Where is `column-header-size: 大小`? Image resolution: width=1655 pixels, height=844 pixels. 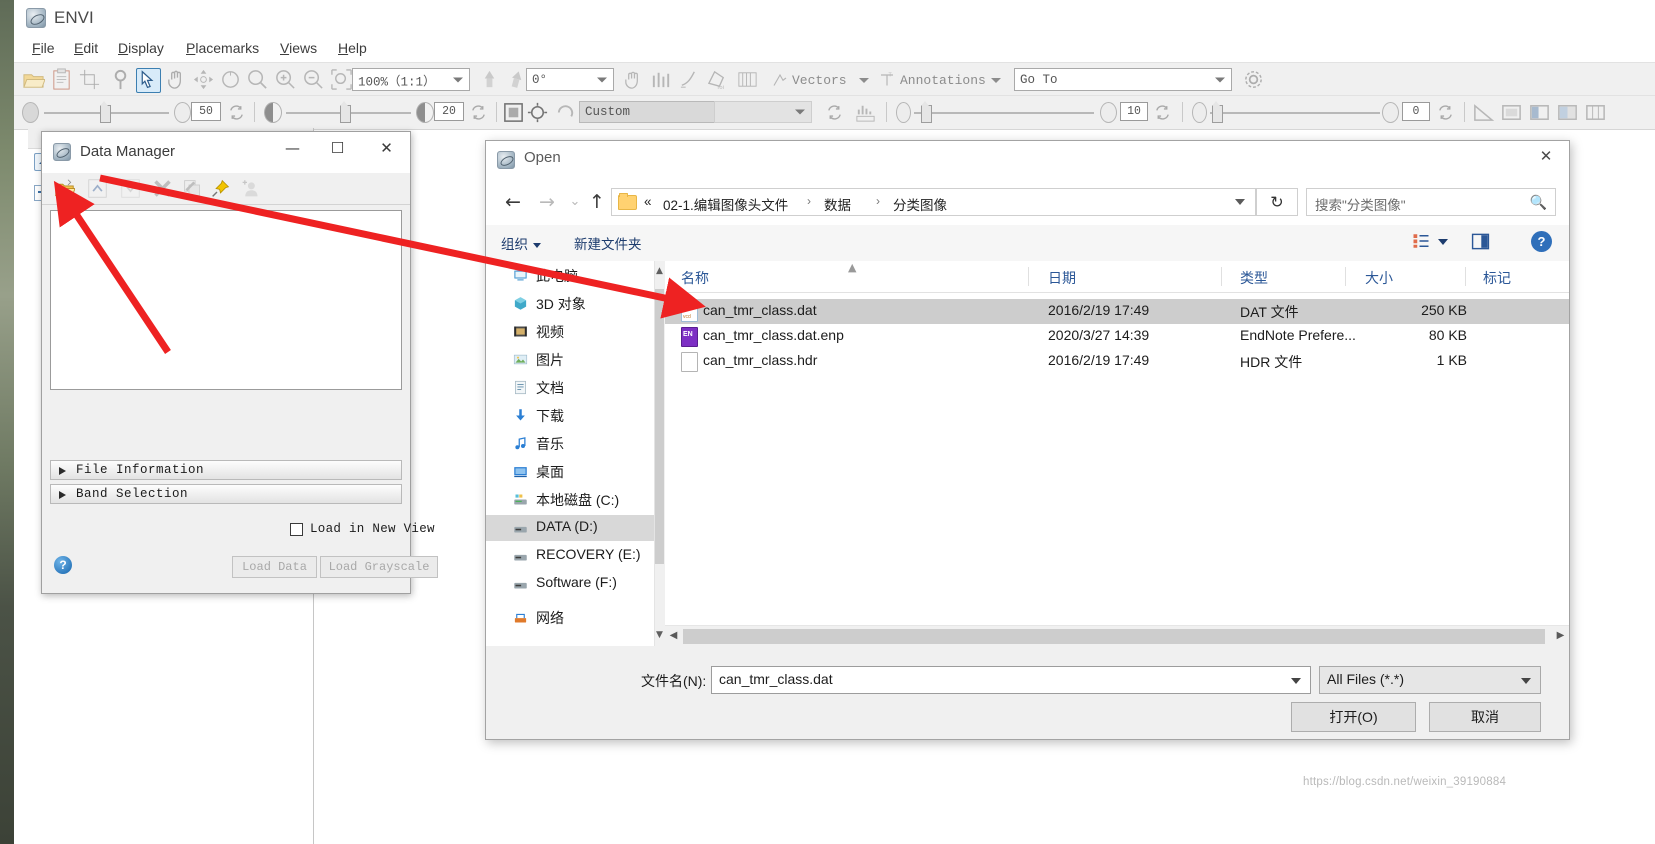
column-header-size: 大小 is located at coordinates (1379, 278).